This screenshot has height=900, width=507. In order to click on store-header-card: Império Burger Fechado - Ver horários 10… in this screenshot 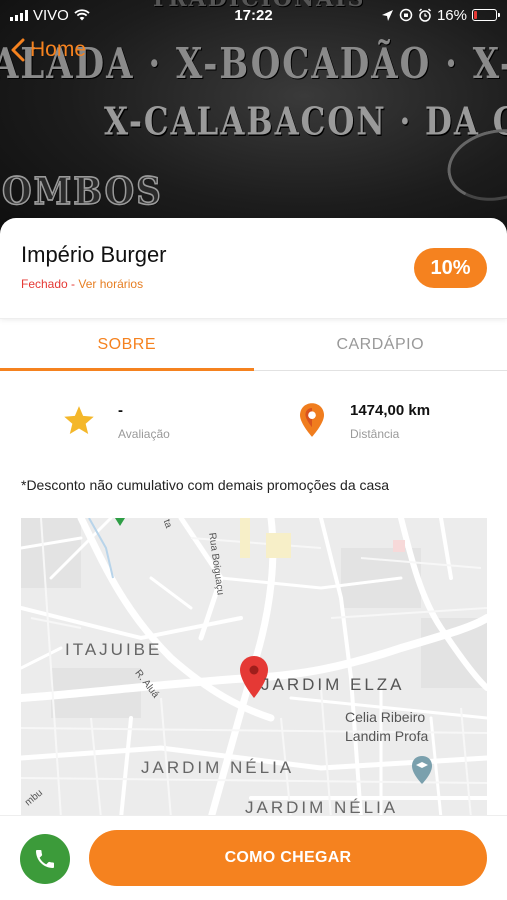, I will do `click(253, 268)`.